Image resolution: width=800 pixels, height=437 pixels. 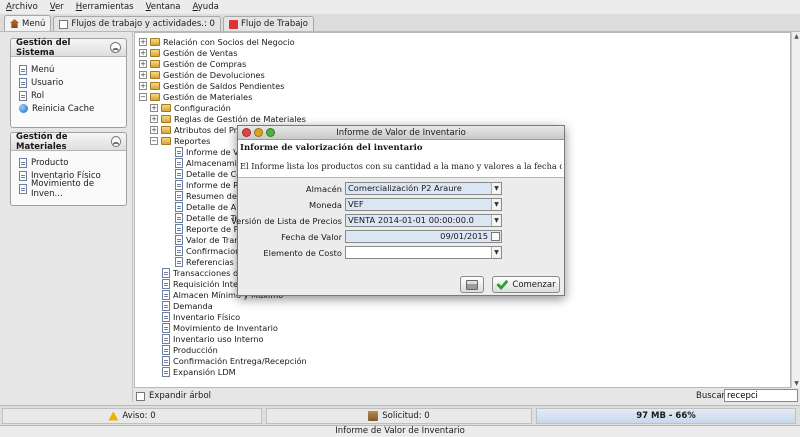 What do you see at coordinates (137, 23) in the screenshot?
I see `tab-workflow-activities: Flujos de trabajo y actividades.: 0` at bounding box center [137, 23].